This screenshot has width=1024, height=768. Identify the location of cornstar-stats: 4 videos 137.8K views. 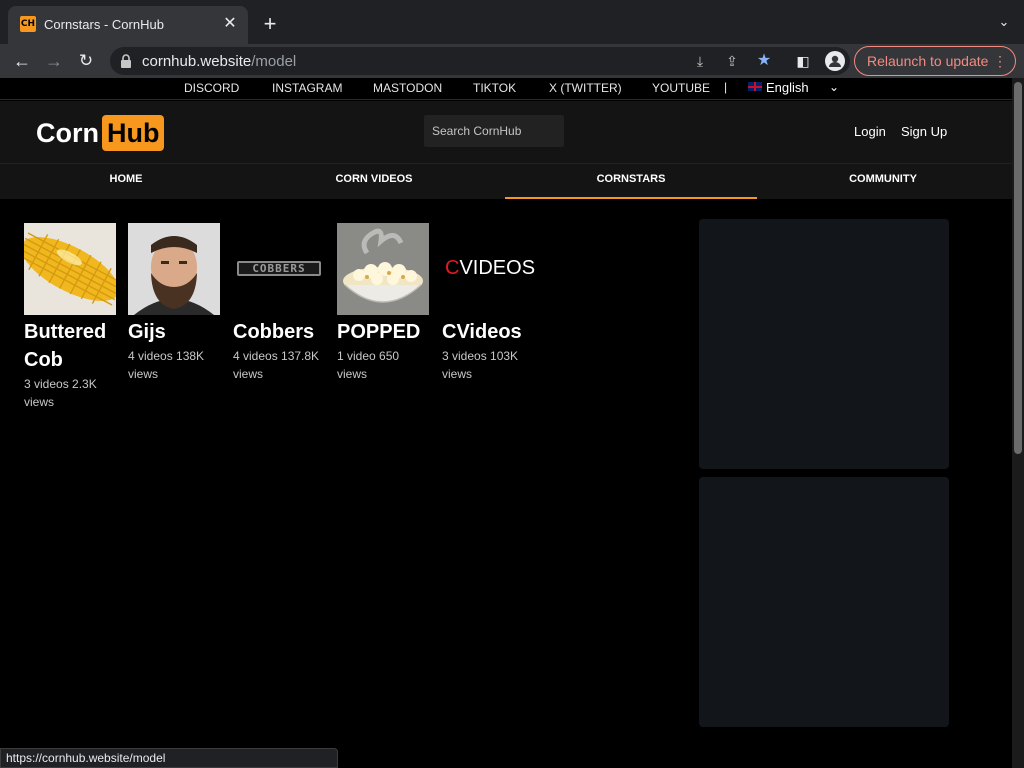
(276, 365).